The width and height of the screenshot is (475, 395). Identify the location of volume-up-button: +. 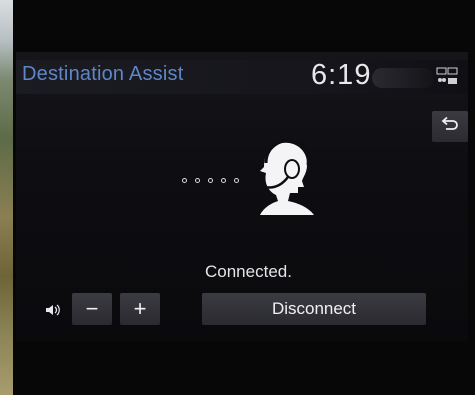
(140, 309).